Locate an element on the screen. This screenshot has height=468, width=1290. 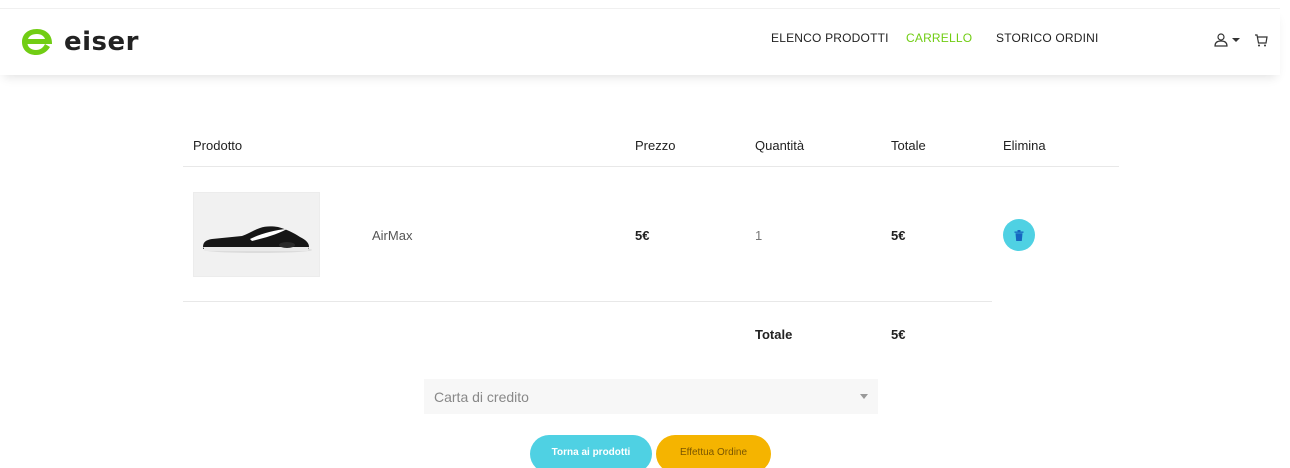
delete-item-button is located at coordinates (1019, 235).